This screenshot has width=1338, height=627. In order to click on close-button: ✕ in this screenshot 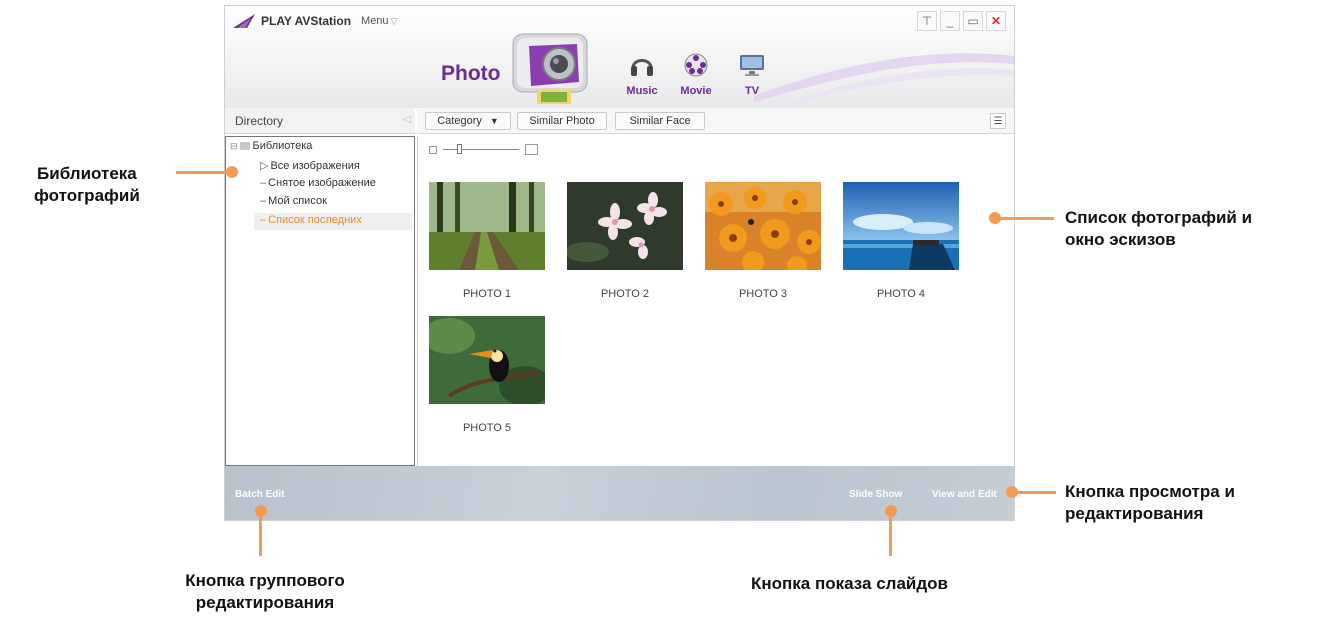, I will do `click(996, 21)`.